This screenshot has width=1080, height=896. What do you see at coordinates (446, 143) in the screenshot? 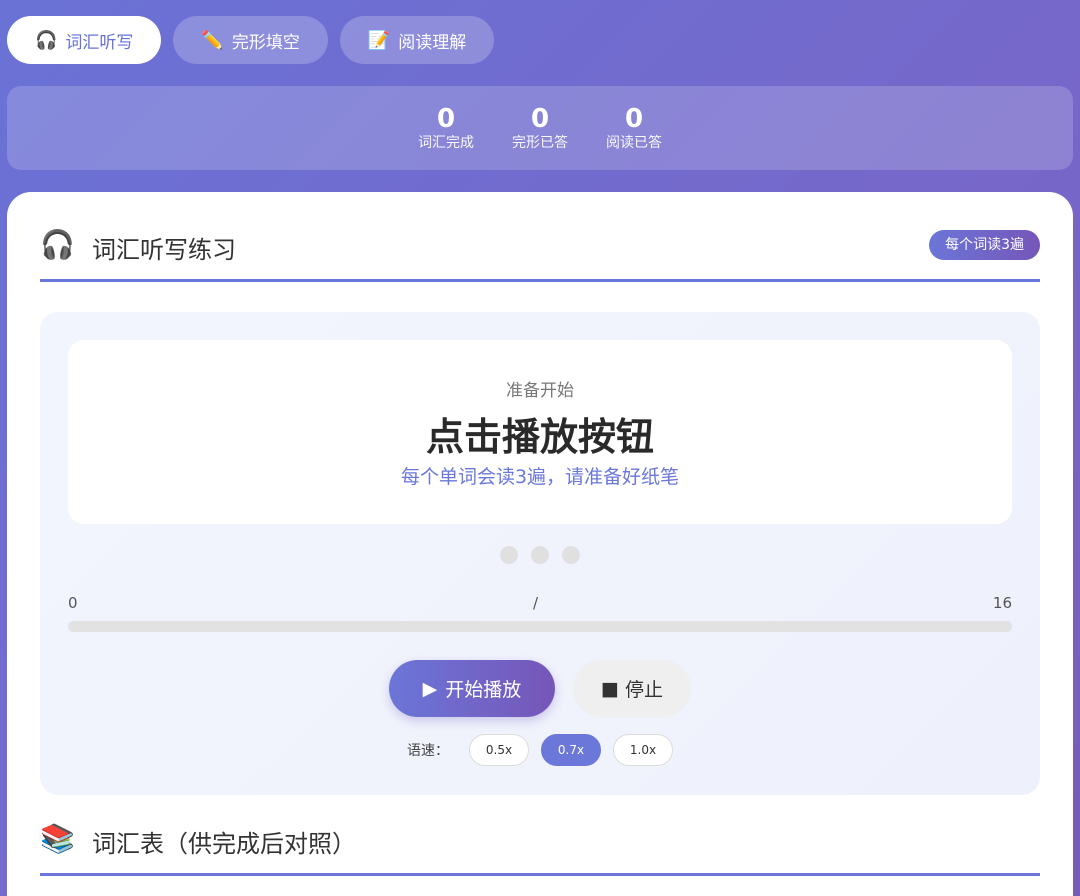
I see `stat-label: 词汇完成` at bounding box center [446, 143].